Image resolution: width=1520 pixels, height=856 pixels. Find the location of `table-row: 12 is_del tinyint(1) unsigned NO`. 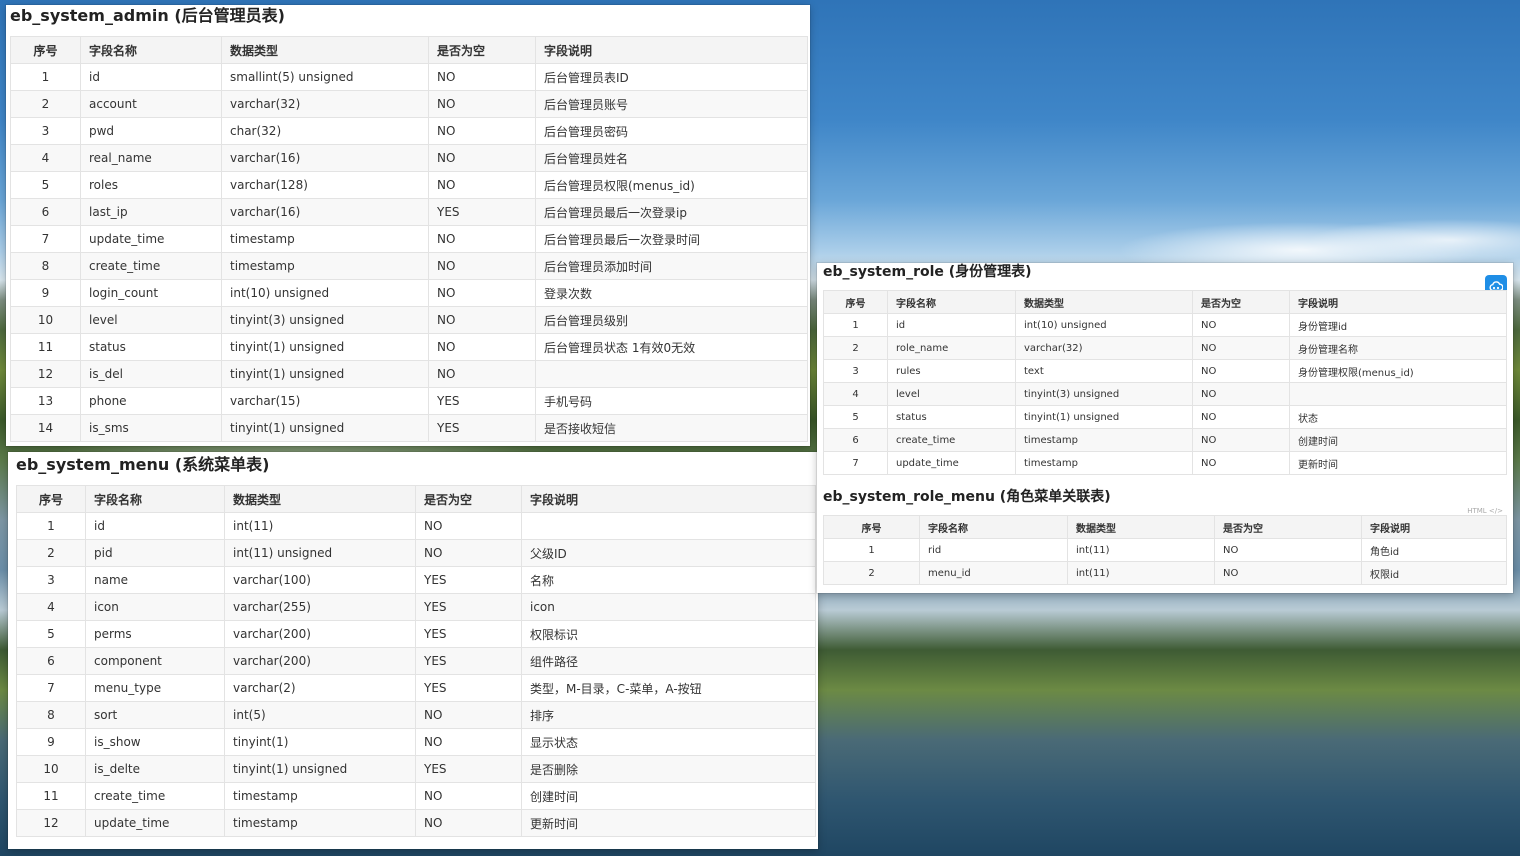

table-row: 12 is_del tinyint(1) unsigned NO is located at coordinates (409, 374).